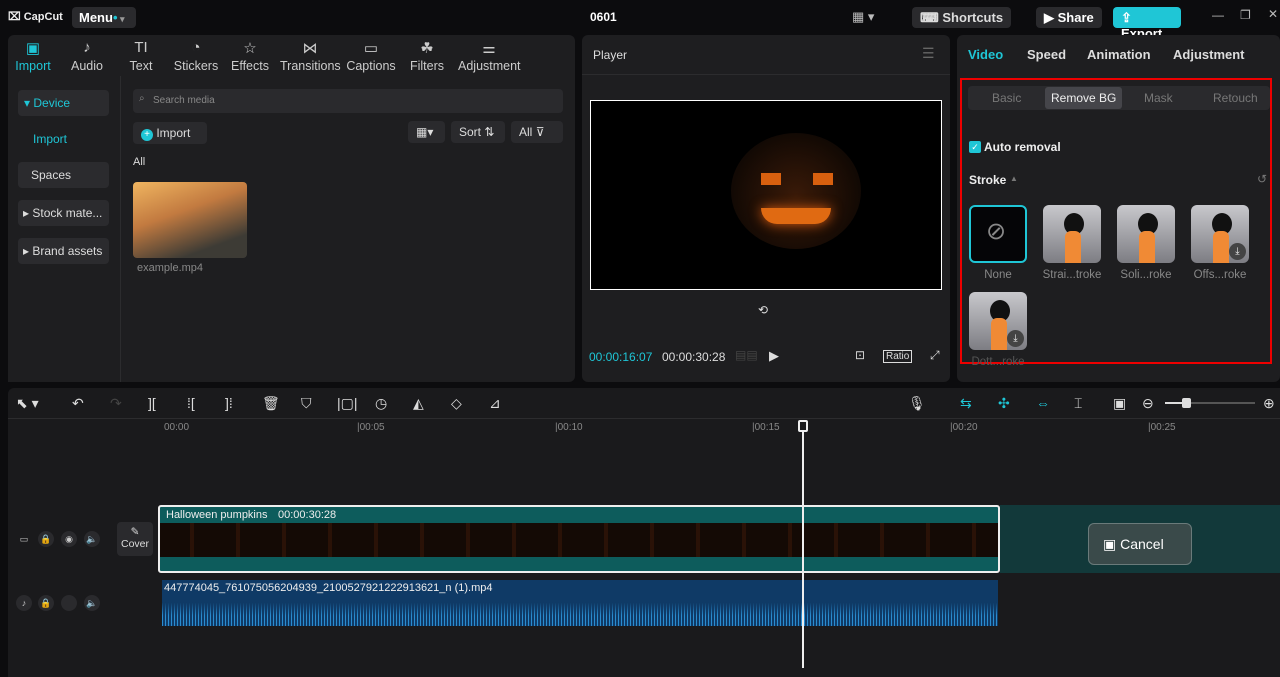 The width and height of the screenshot is (1280, 677). Describe the element at coordinates (1119, 403) in the screenshot. I see `screen-icon: ▣` at that location.